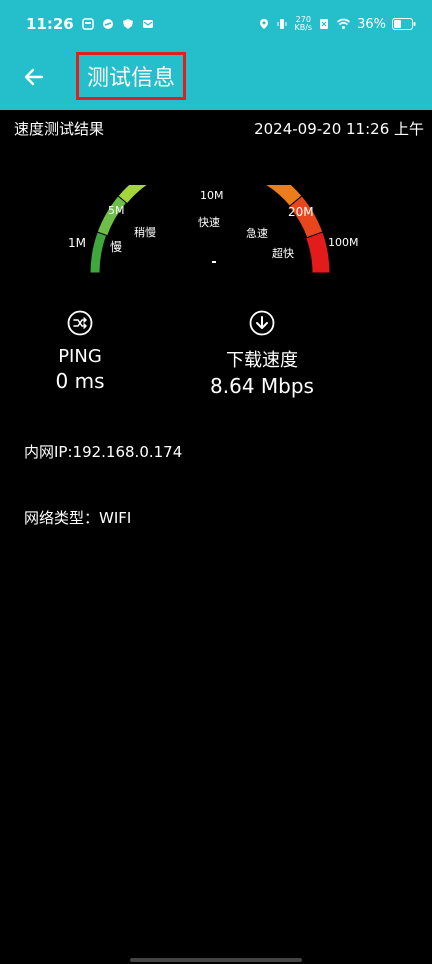  I want to click on battery-percent: 36%, so click(371, 24).